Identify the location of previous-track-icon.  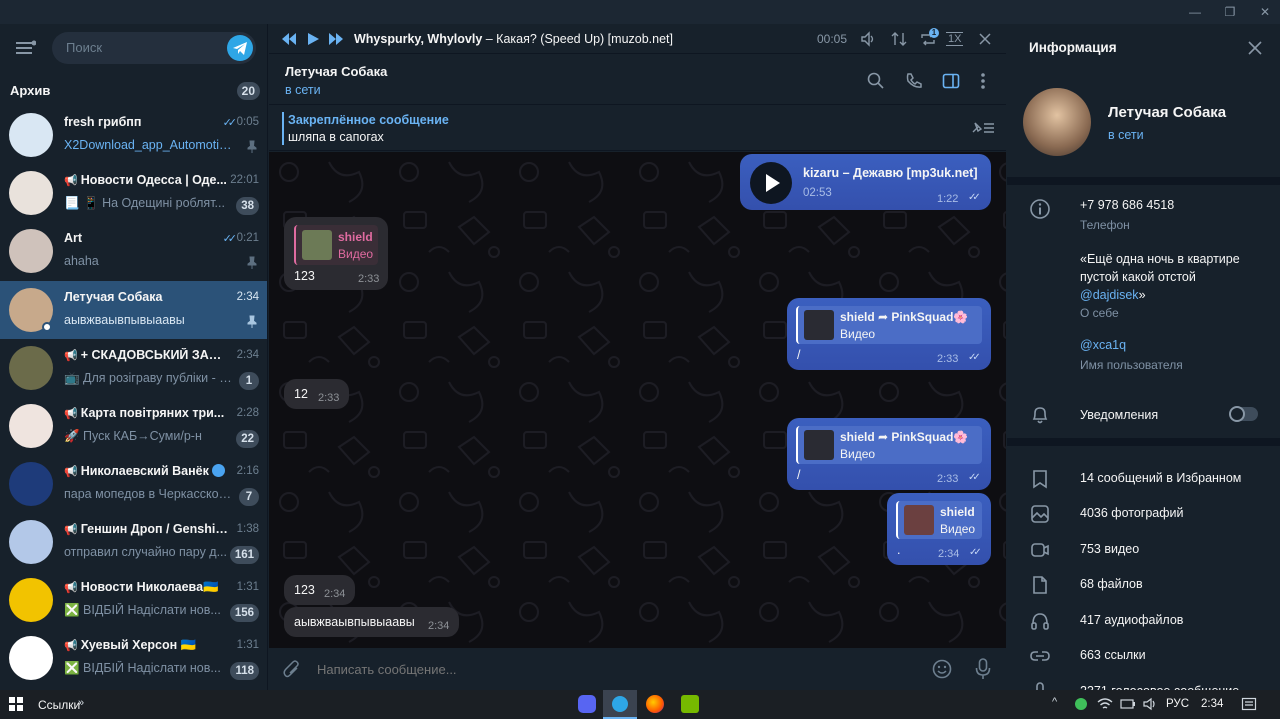
(289, 39).